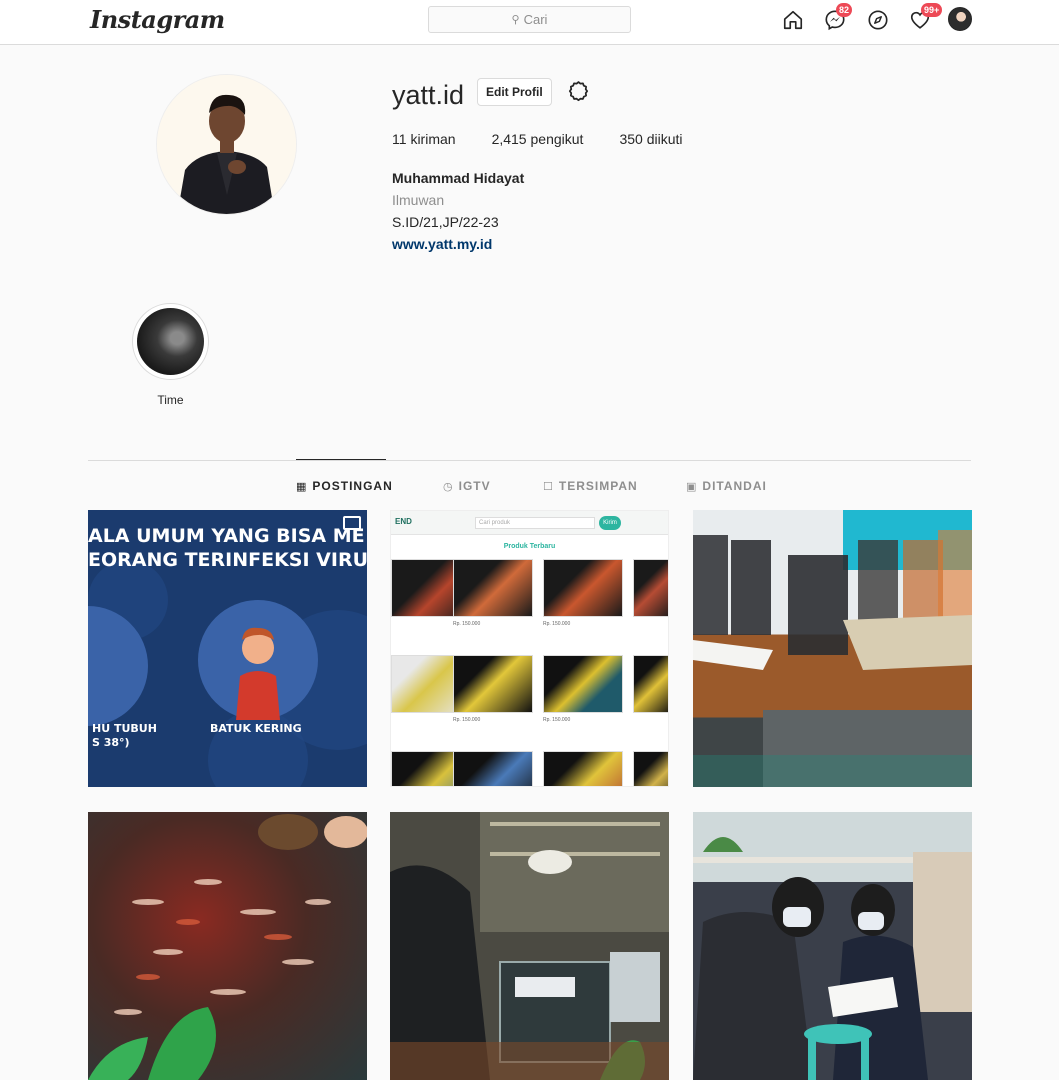  I want to click on active-tab-indicator, so click(341, 459).